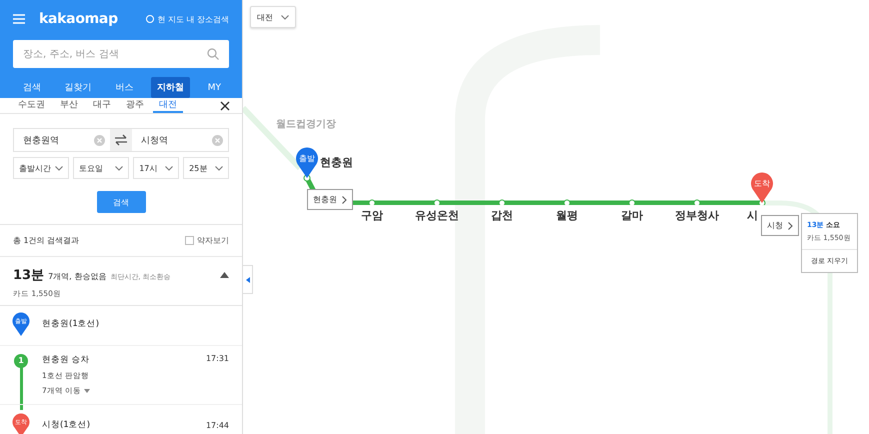 Image resolution: width=869 pixels, height=434 pixels. Describe the element at coordinates (19, 19) in the screenshot. I see `menu-icon` at that location.